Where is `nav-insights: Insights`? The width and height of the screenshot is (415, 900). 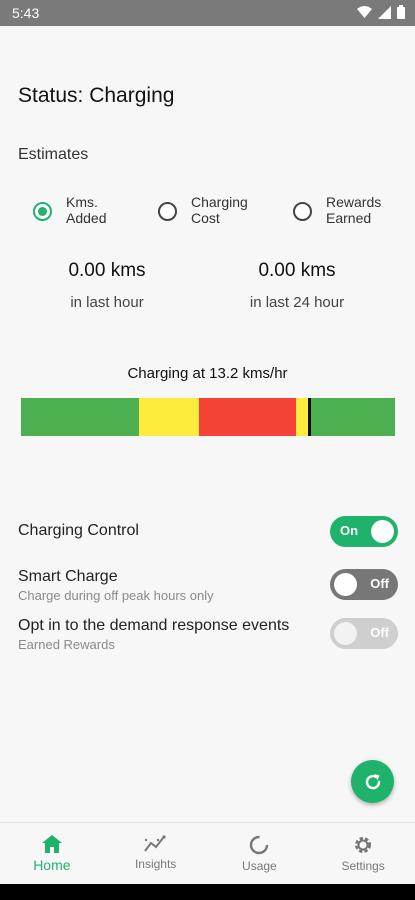
nav-insights: Insights is located at coordinates (156, 853).